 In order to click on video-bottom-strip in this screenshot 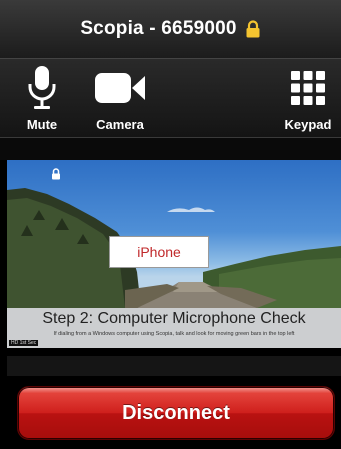, I will do `click(174, 366)`.